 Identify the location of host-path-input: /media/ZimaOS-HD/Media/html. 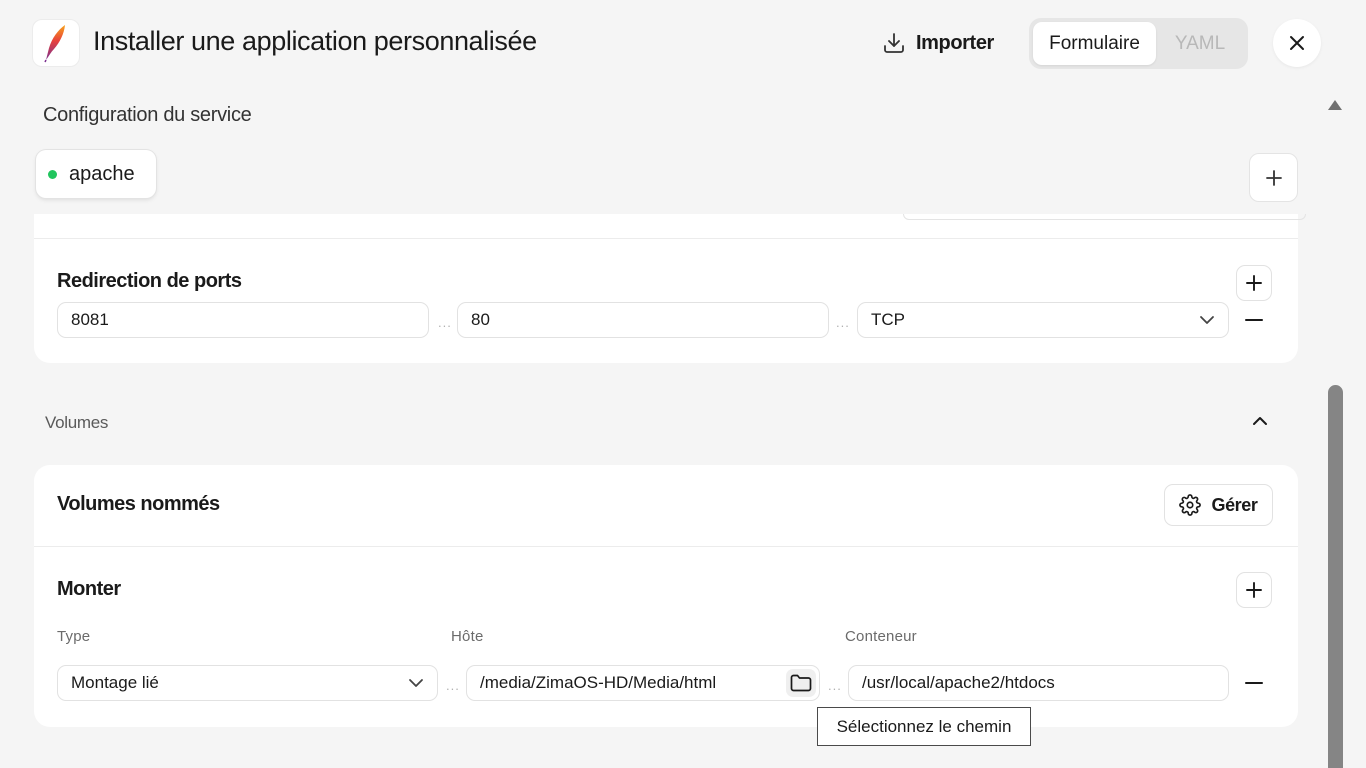
(643, 683).